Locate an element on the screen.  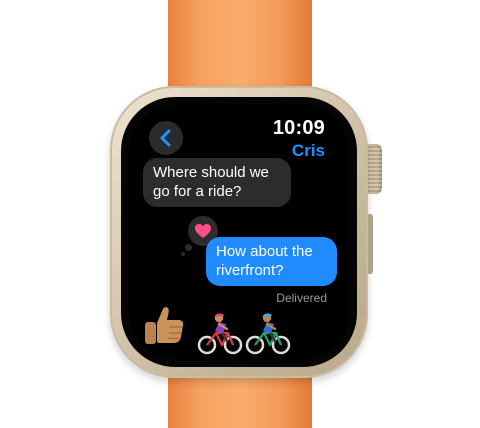
emoji-row is located at coordinates (241, 330).